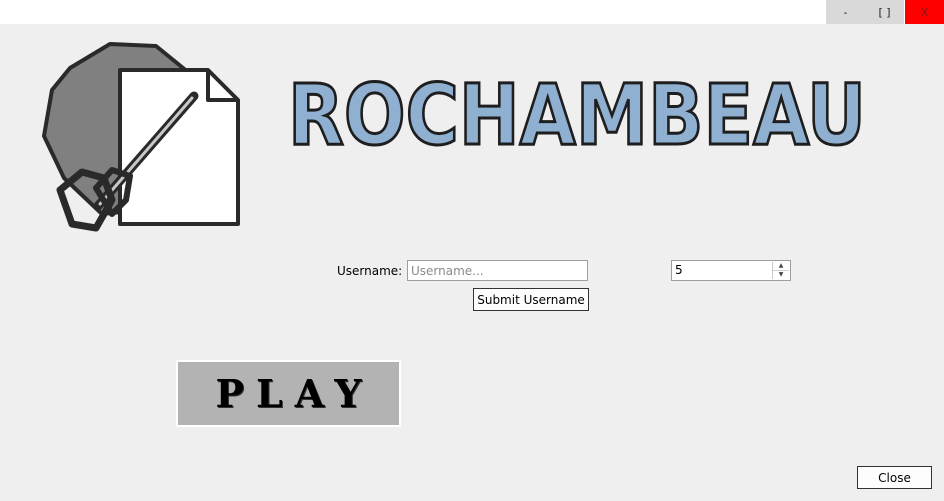 The width and height of the screenshot is (944, 501). I want to click on username-input, so click(497, 270).